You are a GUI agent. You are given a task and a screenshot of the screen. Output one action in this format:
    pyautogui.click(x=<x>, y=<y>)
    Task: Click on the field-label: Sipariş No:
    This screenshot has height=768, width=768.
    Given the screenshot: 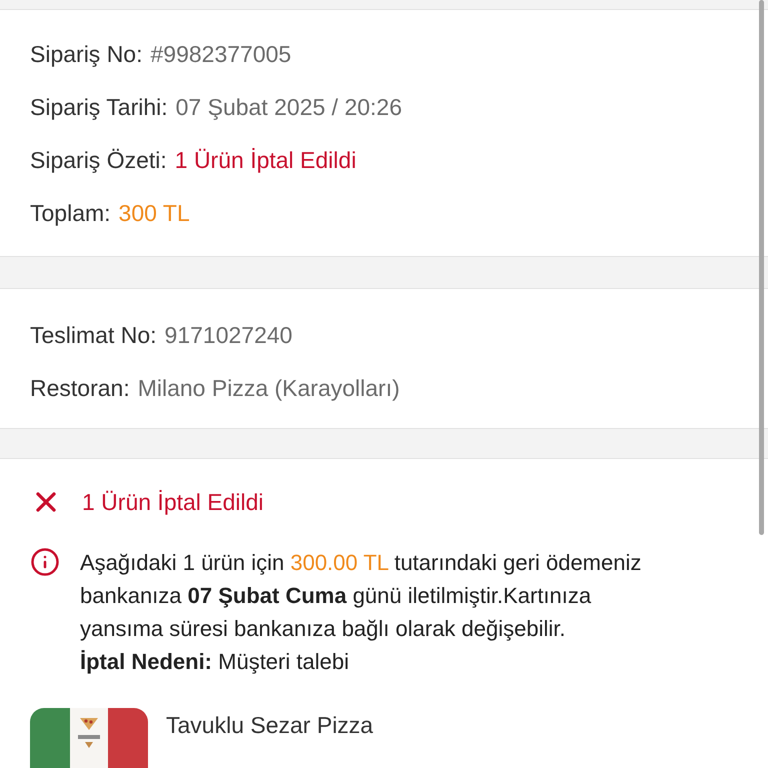 What is the action you would take?
    pyautogui.click(x=86, y=54)
    